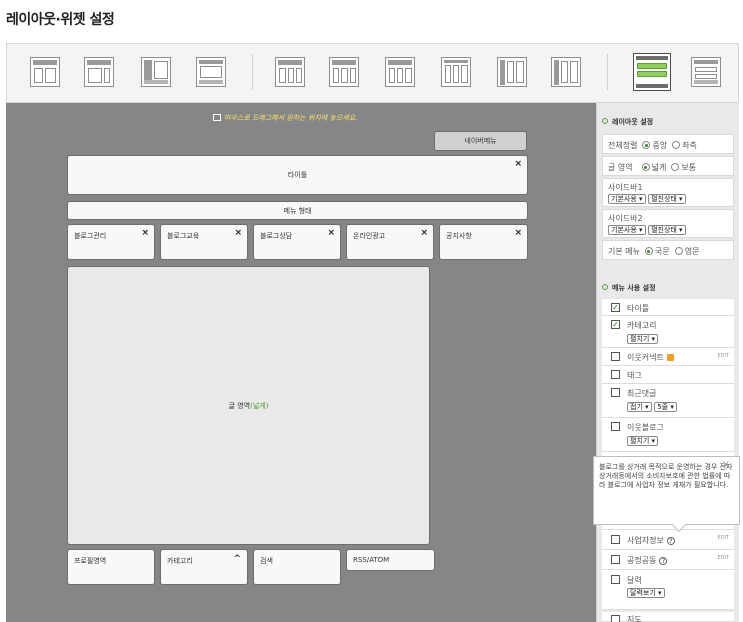 Image resolution: width=743 pixels, height=622 pixels. Describe the element at coordinates (111, 242) in the screenshot. I see `tab-widget-1: 블로그관리 ×` at that location.